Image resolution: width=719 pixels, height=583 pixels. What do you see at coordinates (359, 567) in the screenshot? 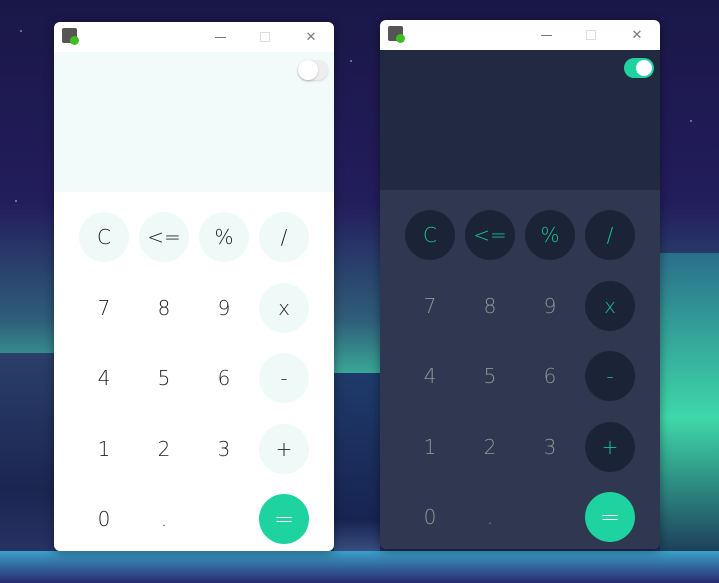
I see `water` at bounding box center [359, 567].